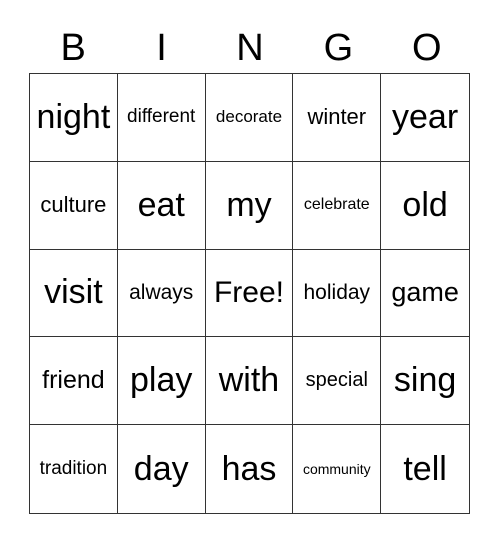 The width and height of the screenshot is (500, 544). What do you see at coordinates (74, 381) in the screenshot?
I see `bingo-cell: friend` at bounding box center [74, 381].